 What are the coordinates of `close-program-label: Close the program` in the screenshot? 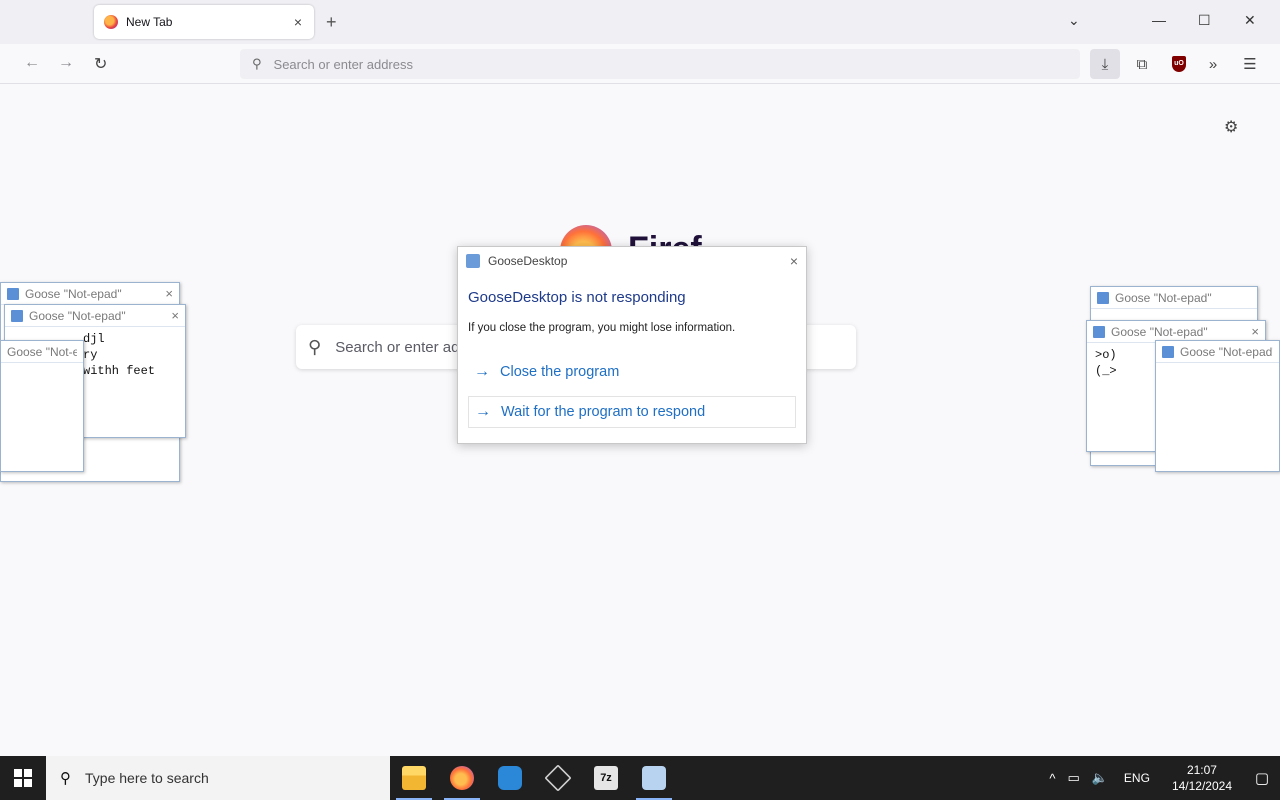 It's located at (560, 372).